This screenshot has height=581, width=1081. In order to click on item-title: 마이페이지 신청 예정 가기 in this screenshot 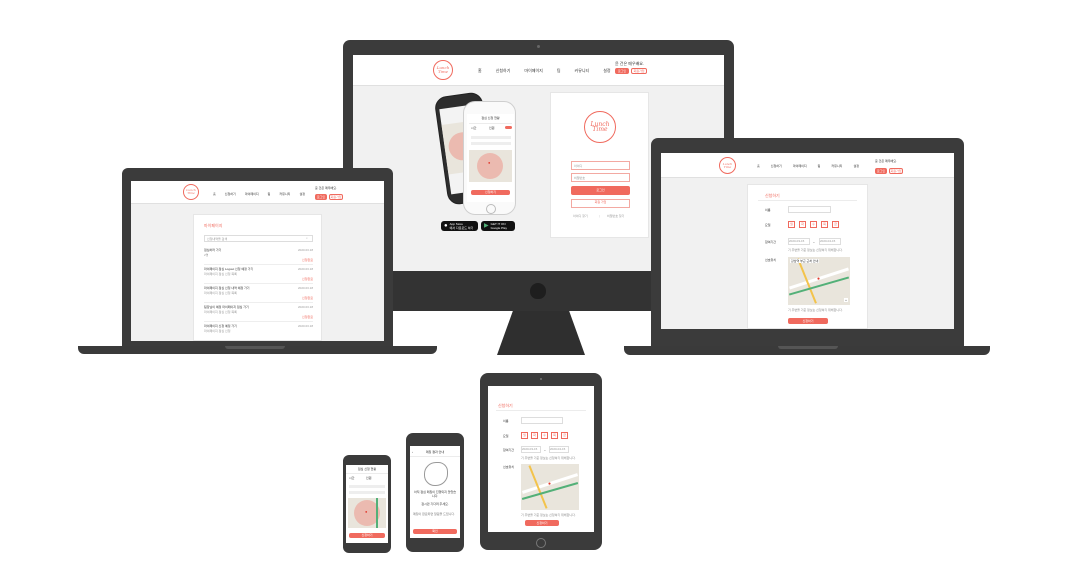, I will do `click(220, 326)`.